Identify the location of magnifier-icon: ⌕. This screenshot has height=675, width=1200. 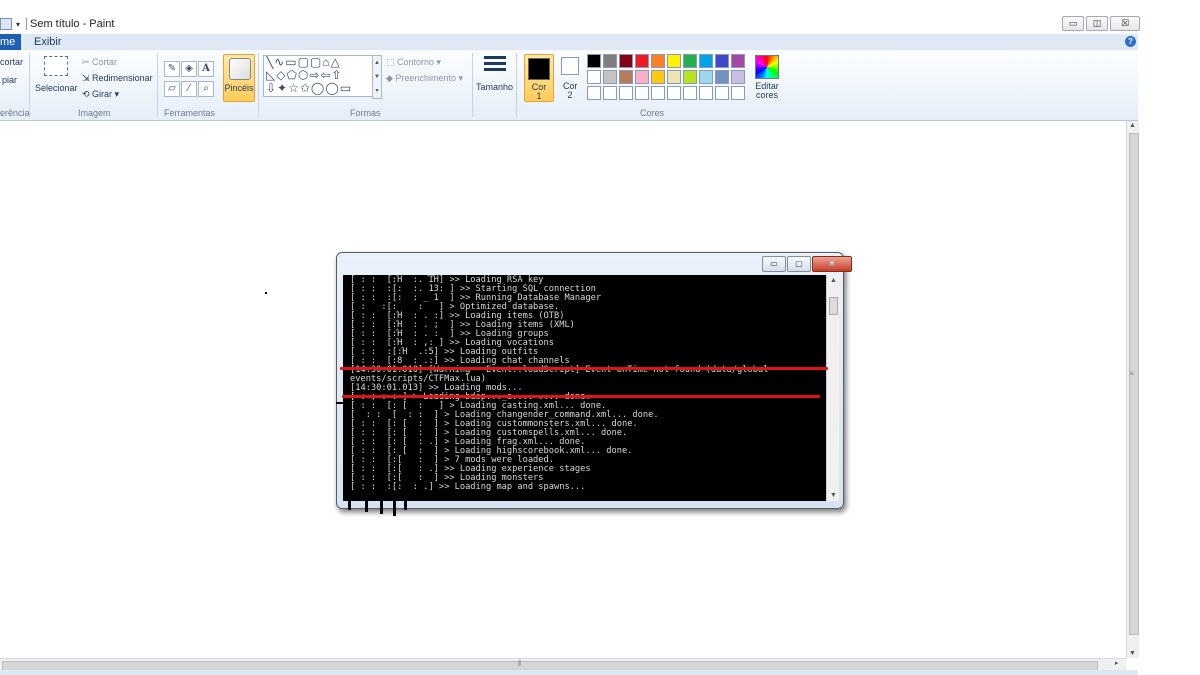
(206, 89).